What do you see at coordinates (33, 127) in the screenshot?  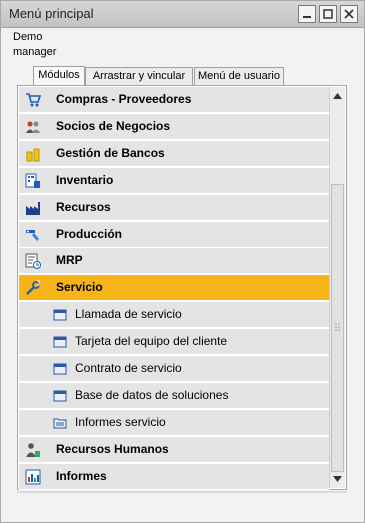 I see `people-icon` at bounding box center [33, 127].